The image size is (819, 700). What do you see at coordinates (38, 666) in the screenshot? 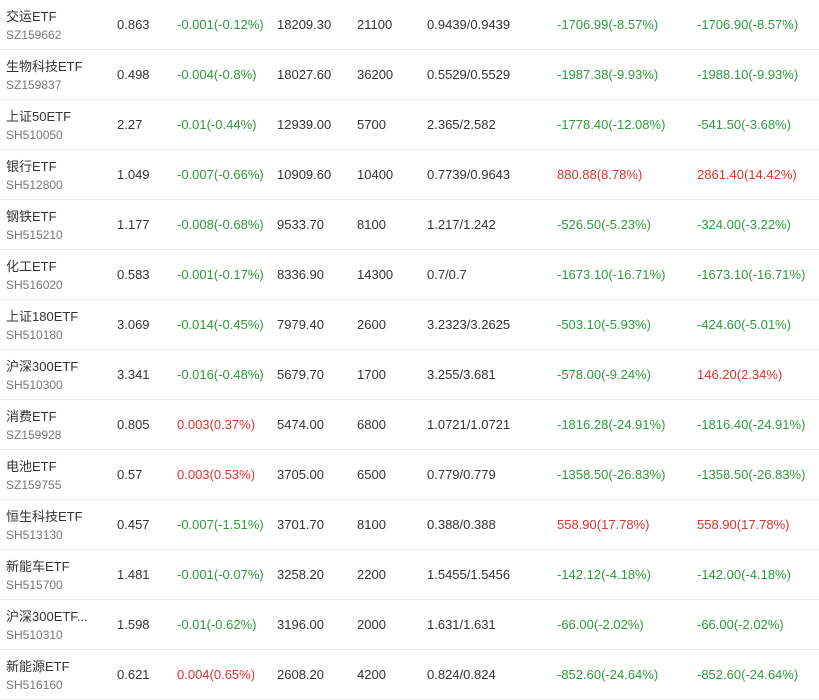
I see `fund-name: 新能源ETF` at bounding box center [38, 666].